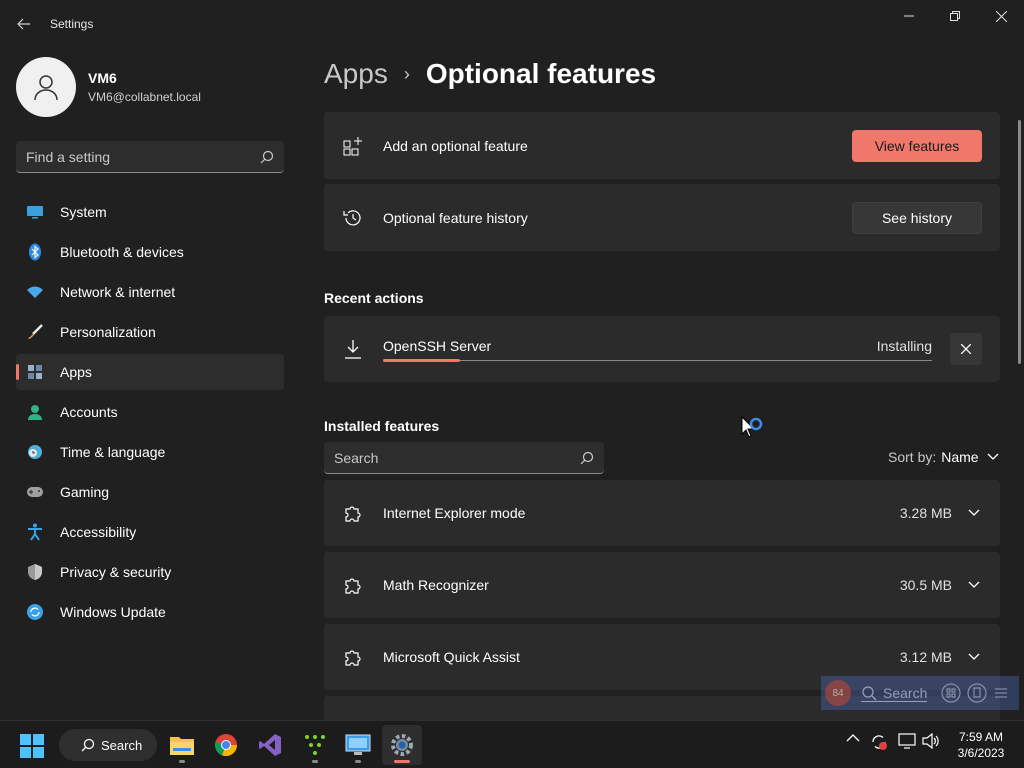 The height and width of the screenshot is (768, 1024). I want to click on find-setting-input, so click(143, 156).